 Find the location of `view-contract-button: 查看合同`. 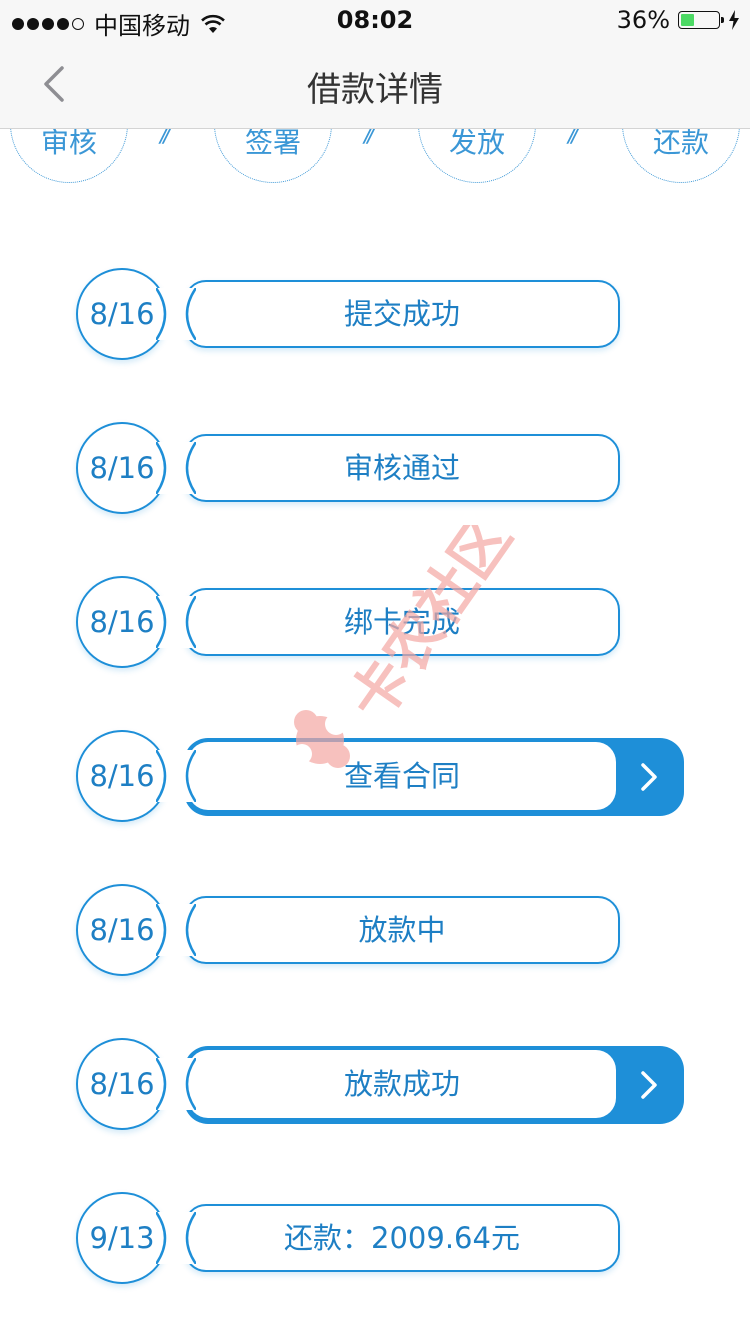

view-contract-button: 查看合同 is located at coordinates (434, 777).